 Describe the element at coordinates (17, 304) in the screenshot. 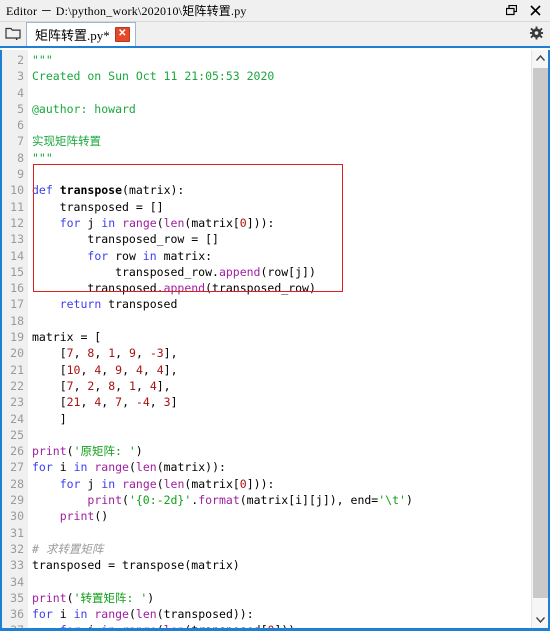

I see `line-number: 17` at that location.